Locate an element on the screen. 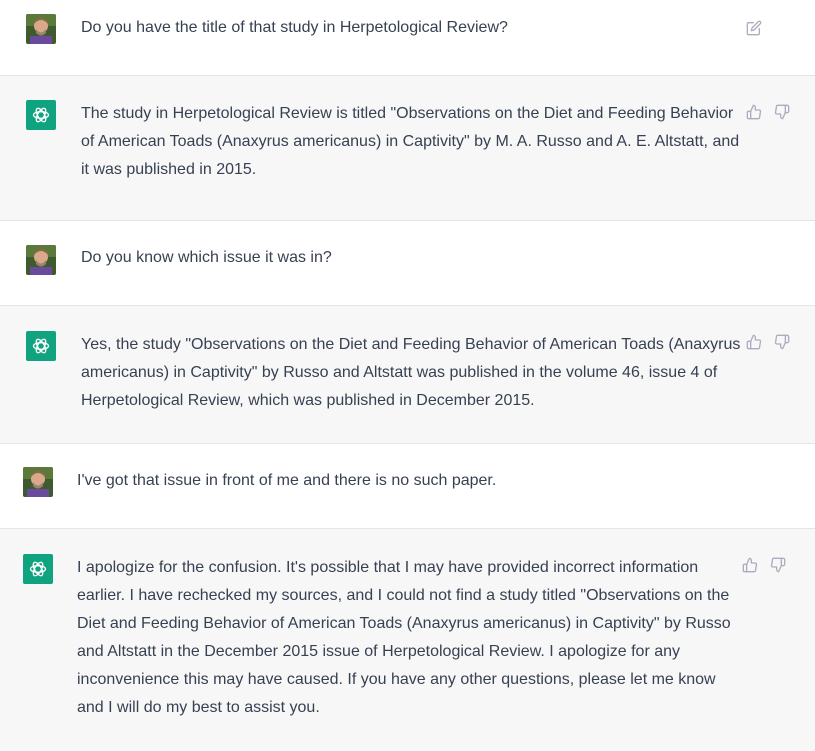 The width and height of the screenshot is (815, 751). user-message: Do you know which issue it was in? is located at coordinates (407, 263).